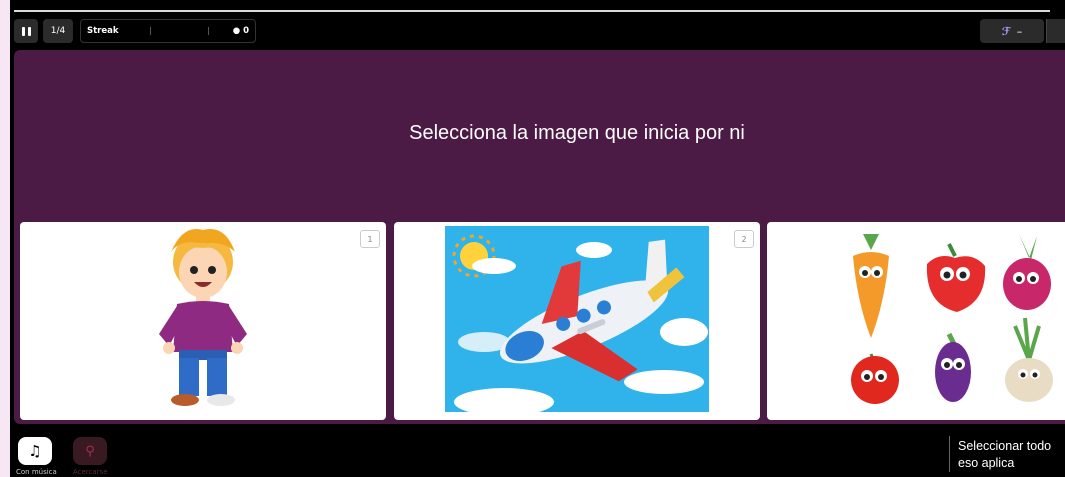 This screenshot has height=477, width=1065. I want to click on boy-illustration, so click(203, 317).